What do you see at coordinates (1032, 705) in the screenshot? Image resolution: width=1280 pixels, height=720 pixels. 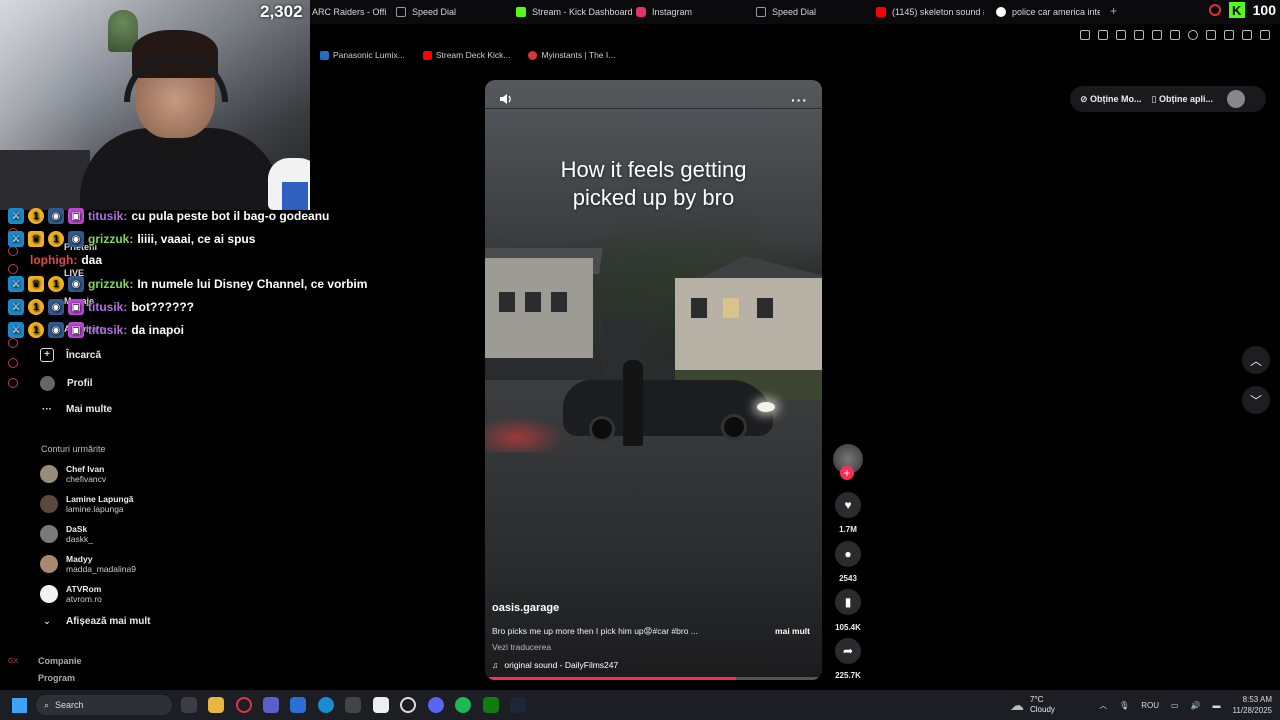 I see `weather-widget: ☁ 7°C Cloudy` at bounding box center [1032, 705].